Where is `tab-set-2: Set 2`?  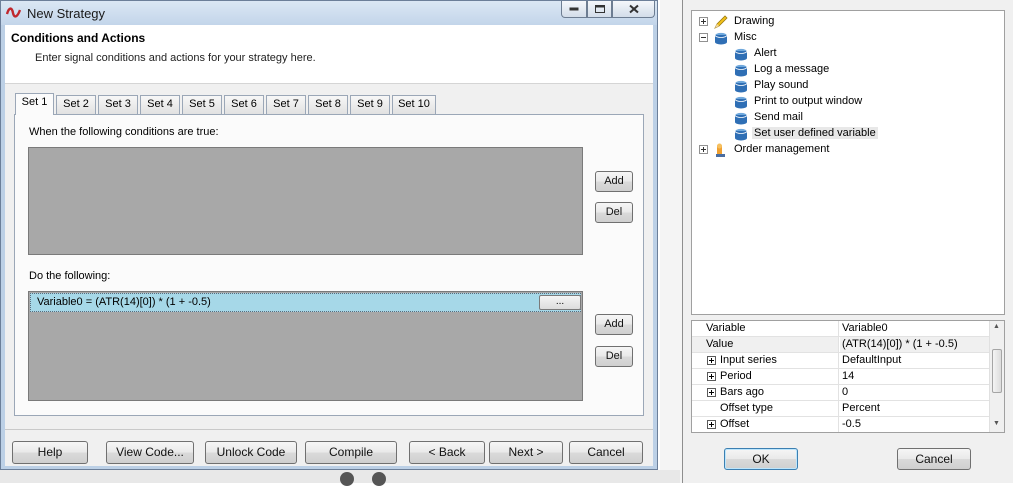 tab-set-2: Set 2 is located at coordinates (76, 104).